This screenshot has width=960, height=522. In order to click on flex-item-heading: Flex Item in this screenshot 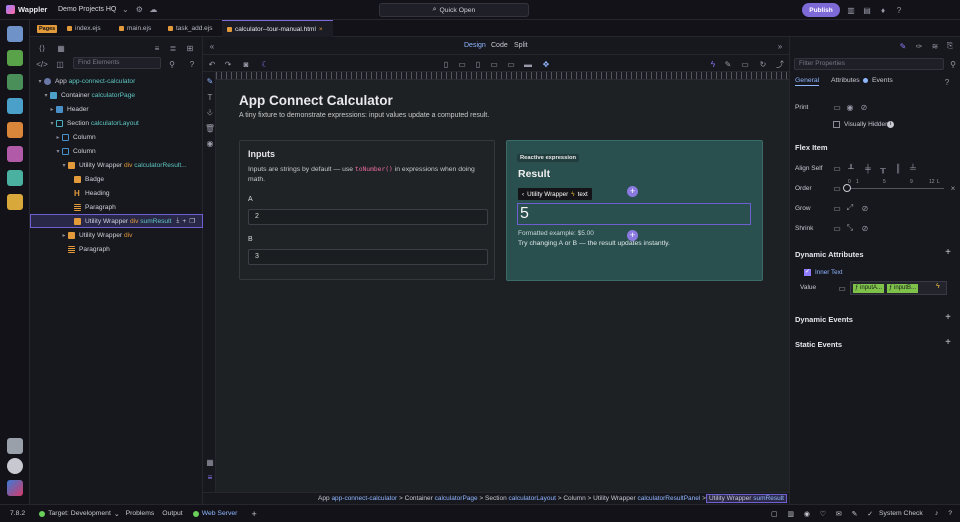, I will do `click(811, 147)`.